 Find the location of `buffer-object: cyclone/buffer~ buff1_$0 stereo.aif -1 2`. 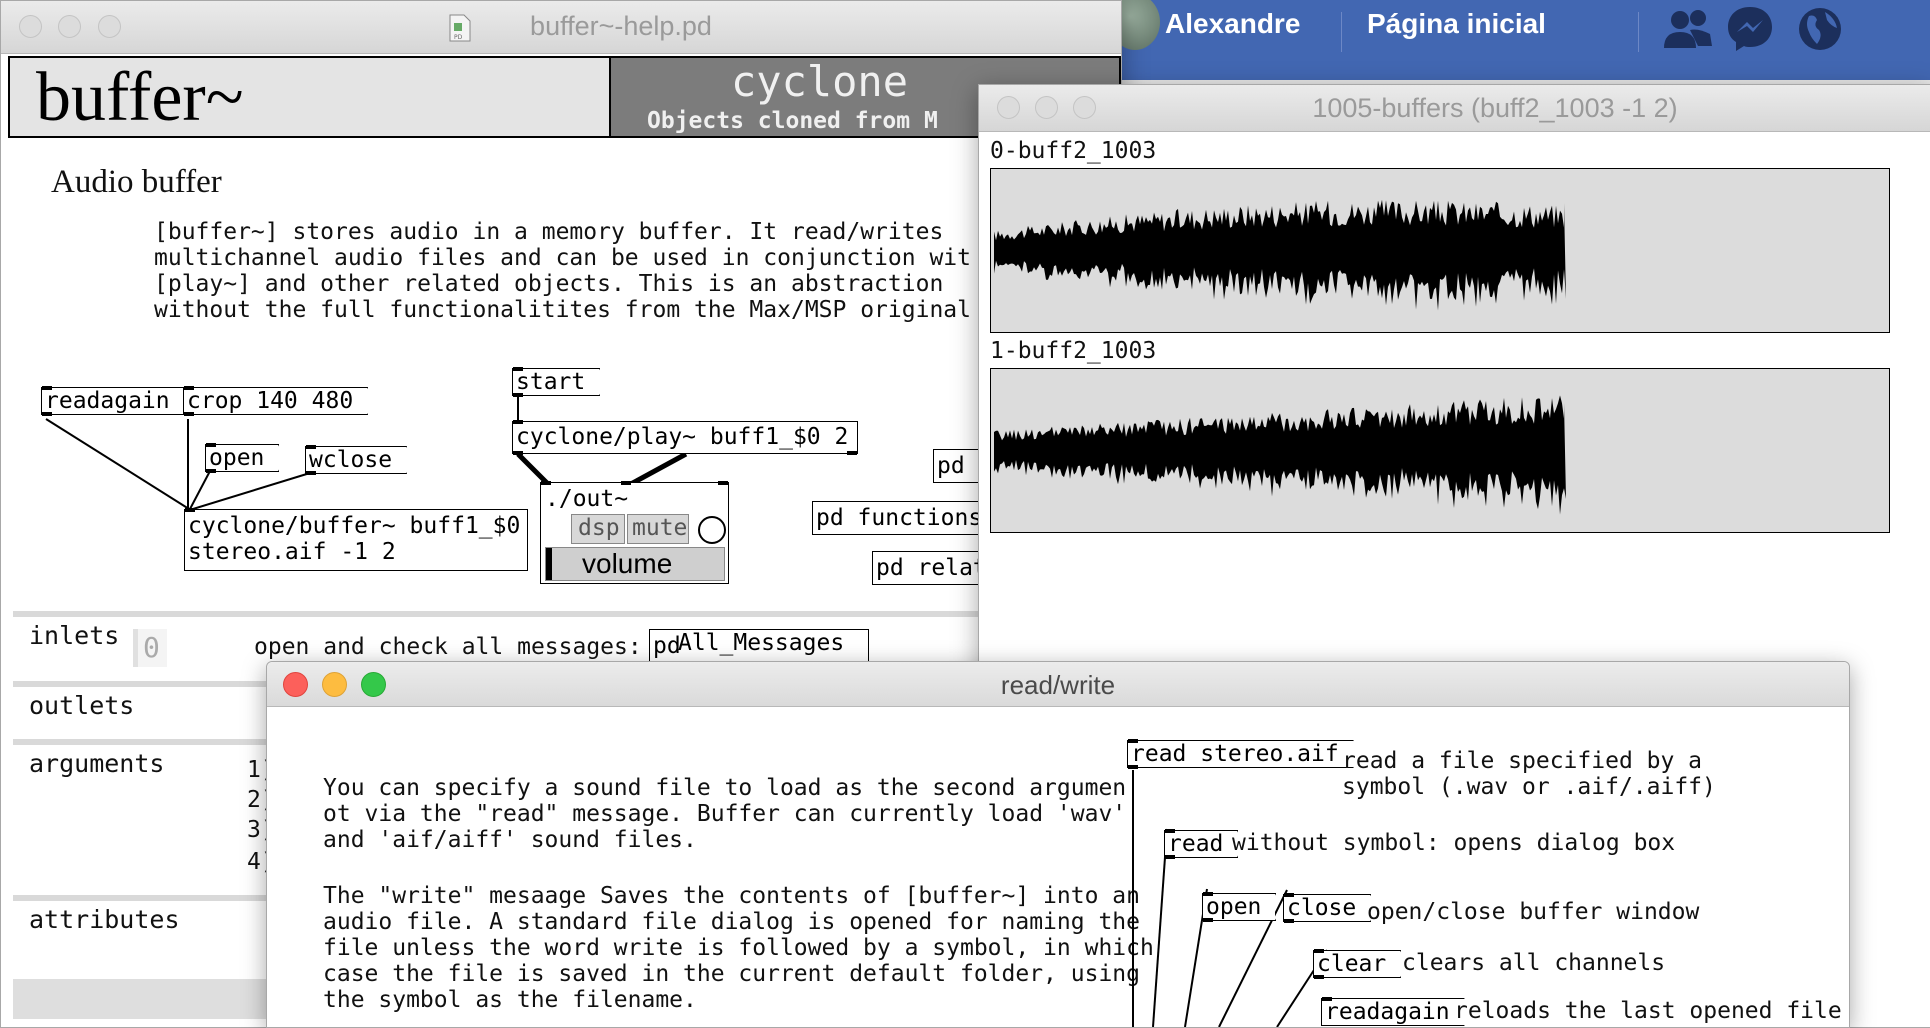

buffer-object: cyclone/buffer~ buff1_$0 stereo.aif -1 2 is located at coordinates (356, 539).